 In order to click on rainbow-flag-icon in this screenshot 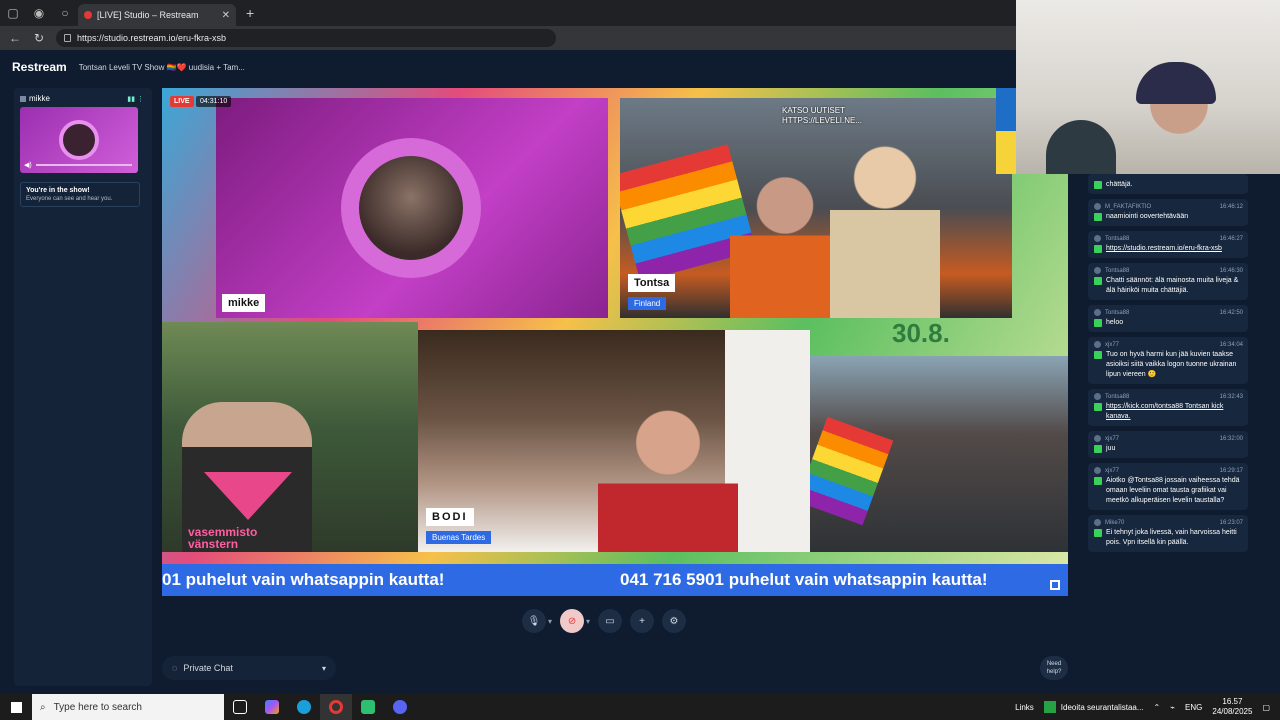, I will do `click(852, 471)`.